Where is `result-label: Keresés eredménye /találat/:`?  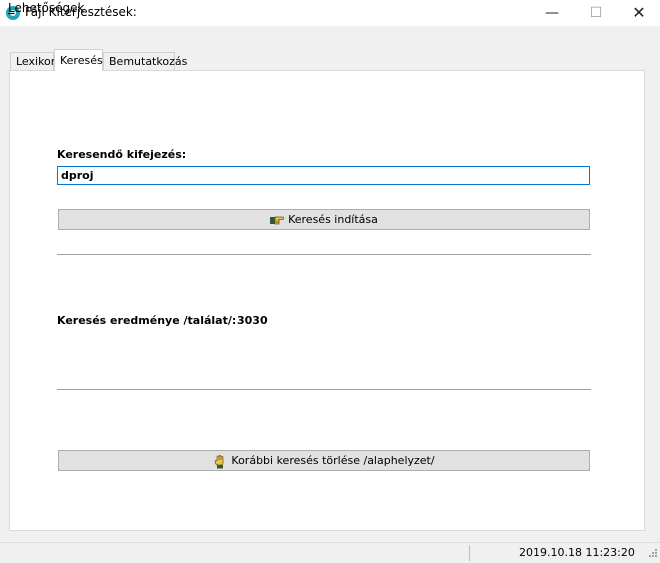
result-label: Keresés eredménye /találat/: is located at coordinates (147, 320).